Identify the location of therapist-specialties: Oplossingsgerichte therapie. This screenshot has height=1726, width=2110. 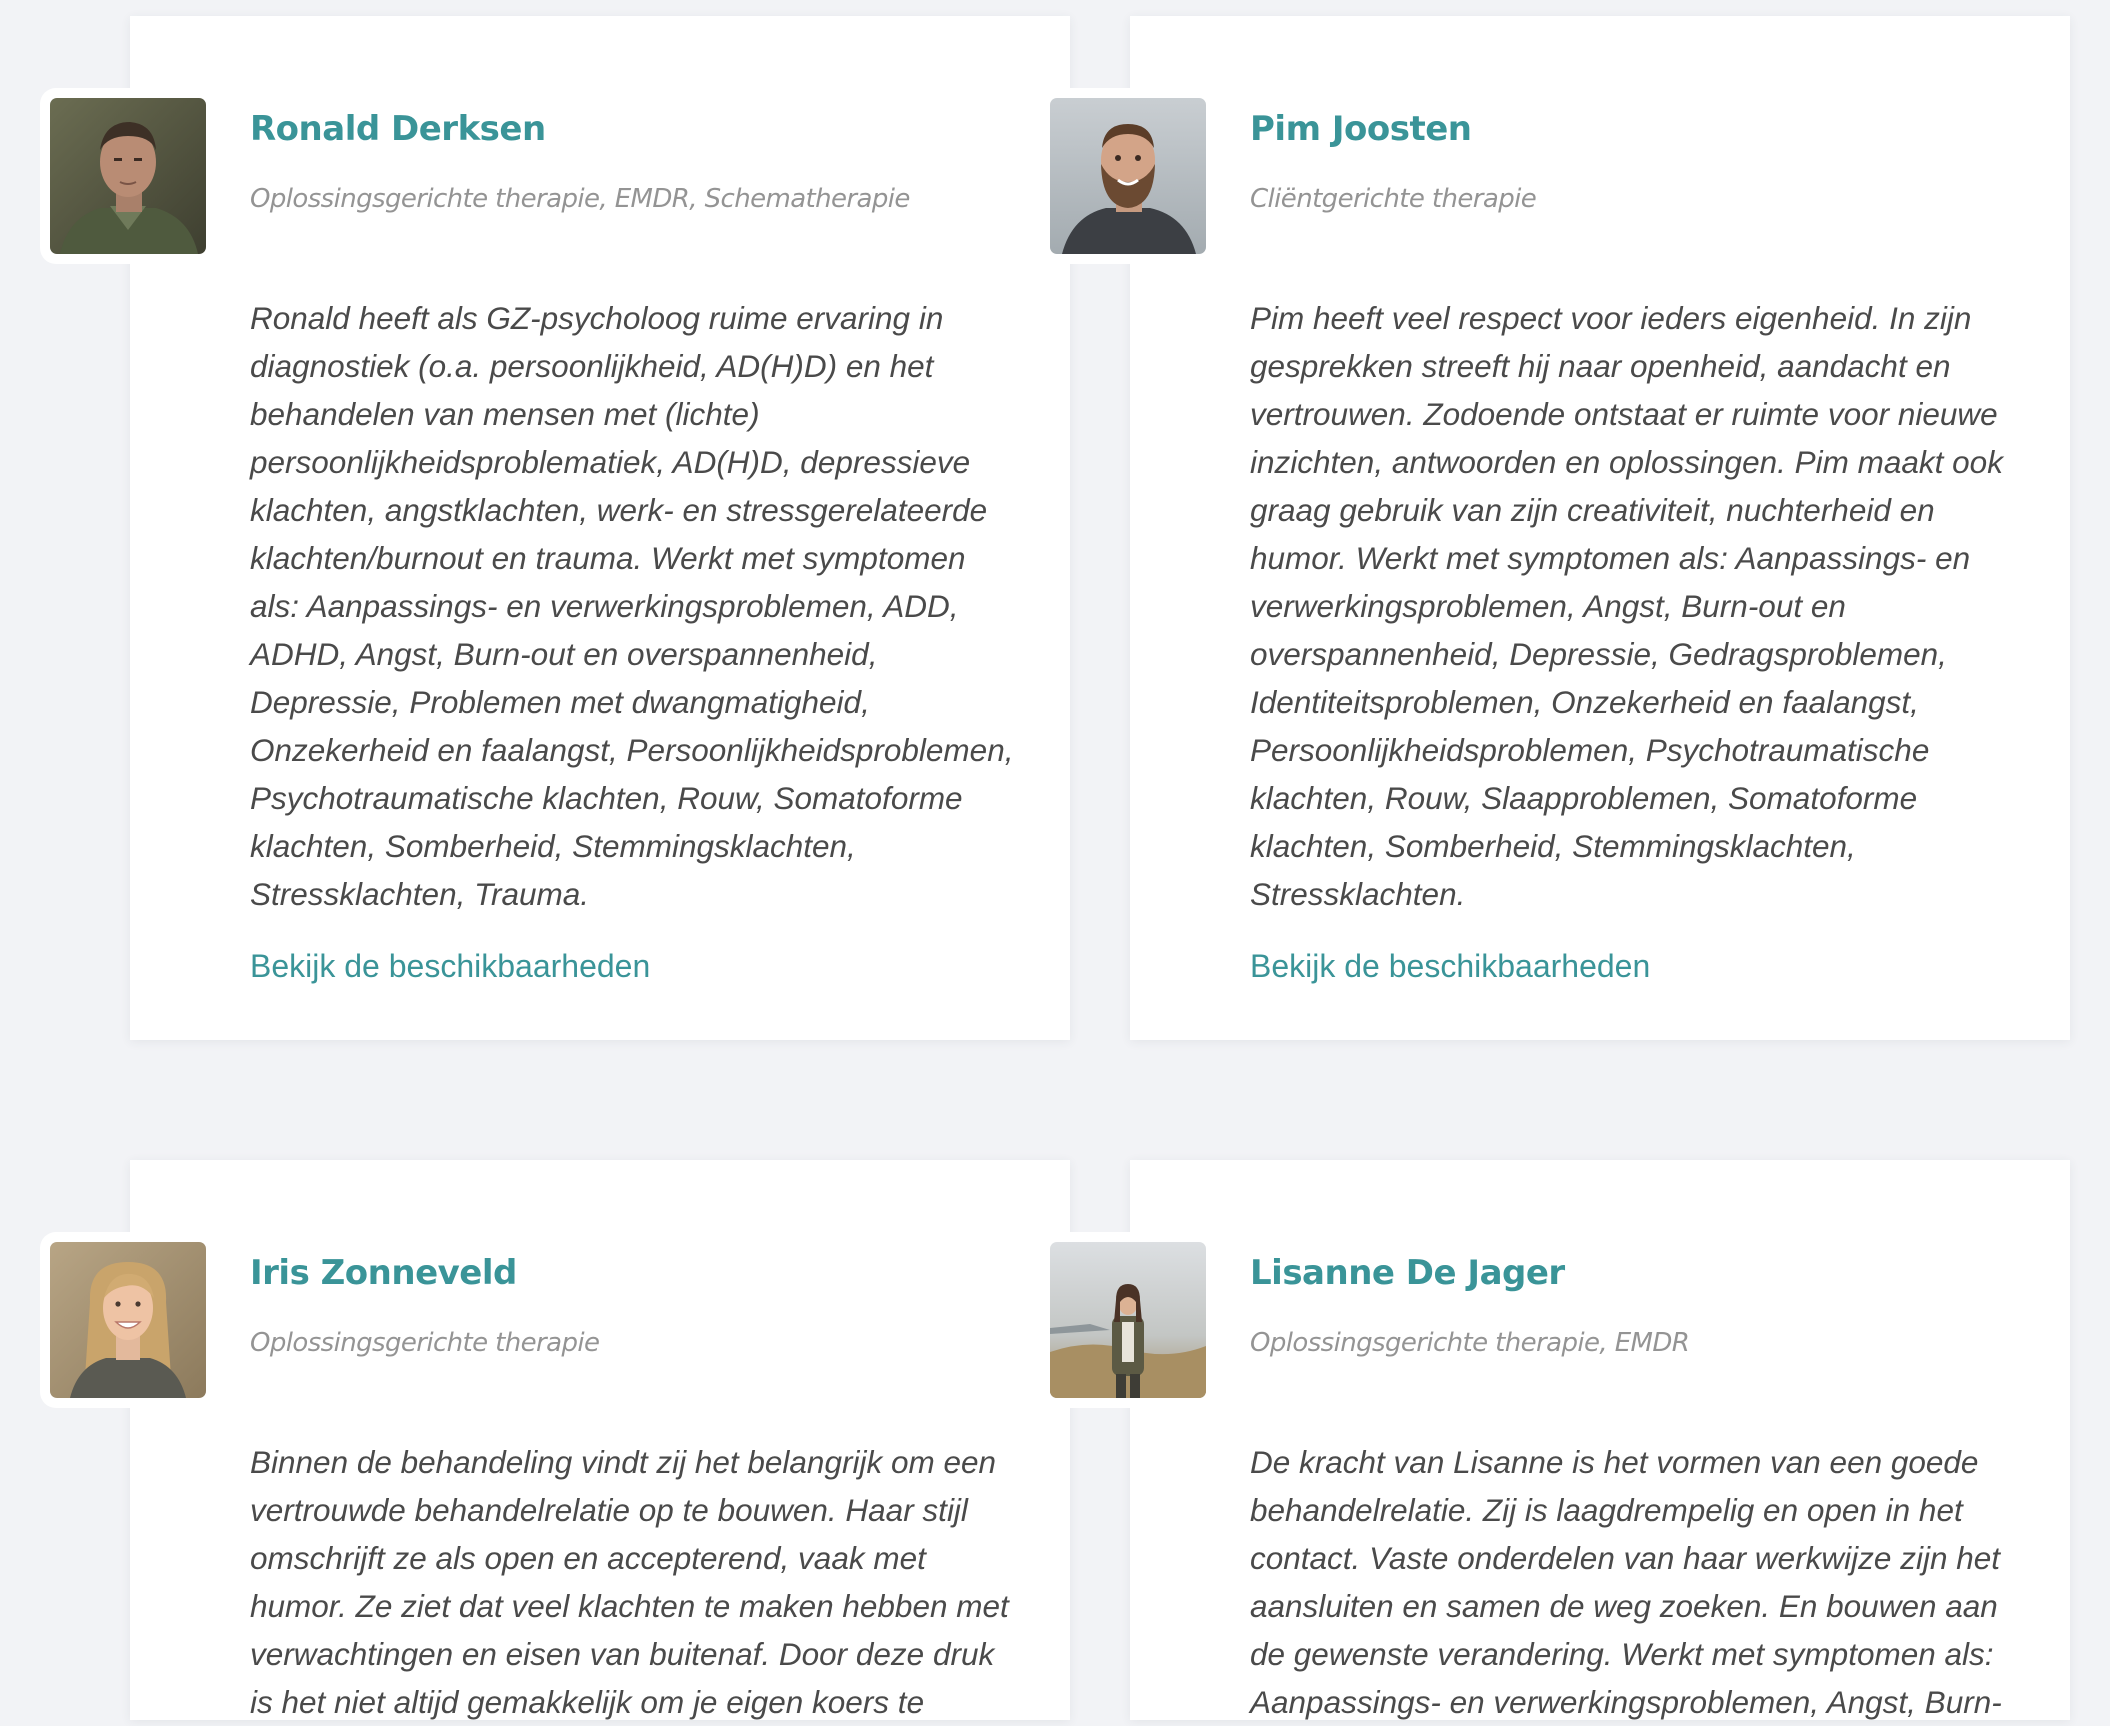
(425, 1343).